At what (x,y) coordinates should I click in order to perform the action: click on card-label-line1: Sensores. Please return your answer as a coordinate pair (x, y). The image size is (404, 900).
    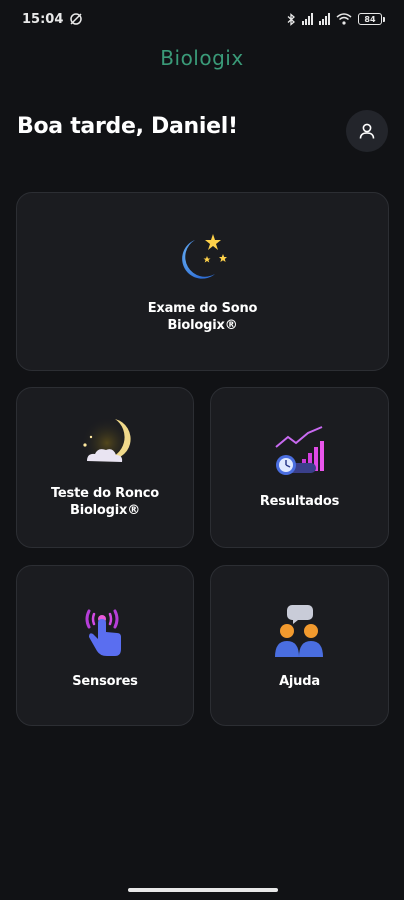
    Looking at the image, I should click on (105, 681).